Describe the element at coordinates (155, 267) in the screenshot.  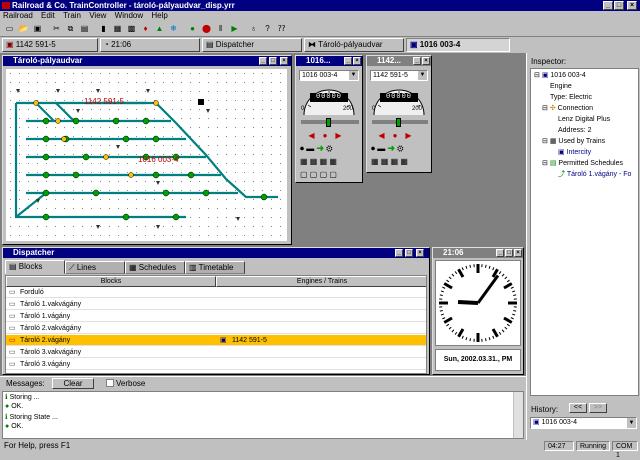
I see `tab-schedules: ▦ Schedules` at that location.